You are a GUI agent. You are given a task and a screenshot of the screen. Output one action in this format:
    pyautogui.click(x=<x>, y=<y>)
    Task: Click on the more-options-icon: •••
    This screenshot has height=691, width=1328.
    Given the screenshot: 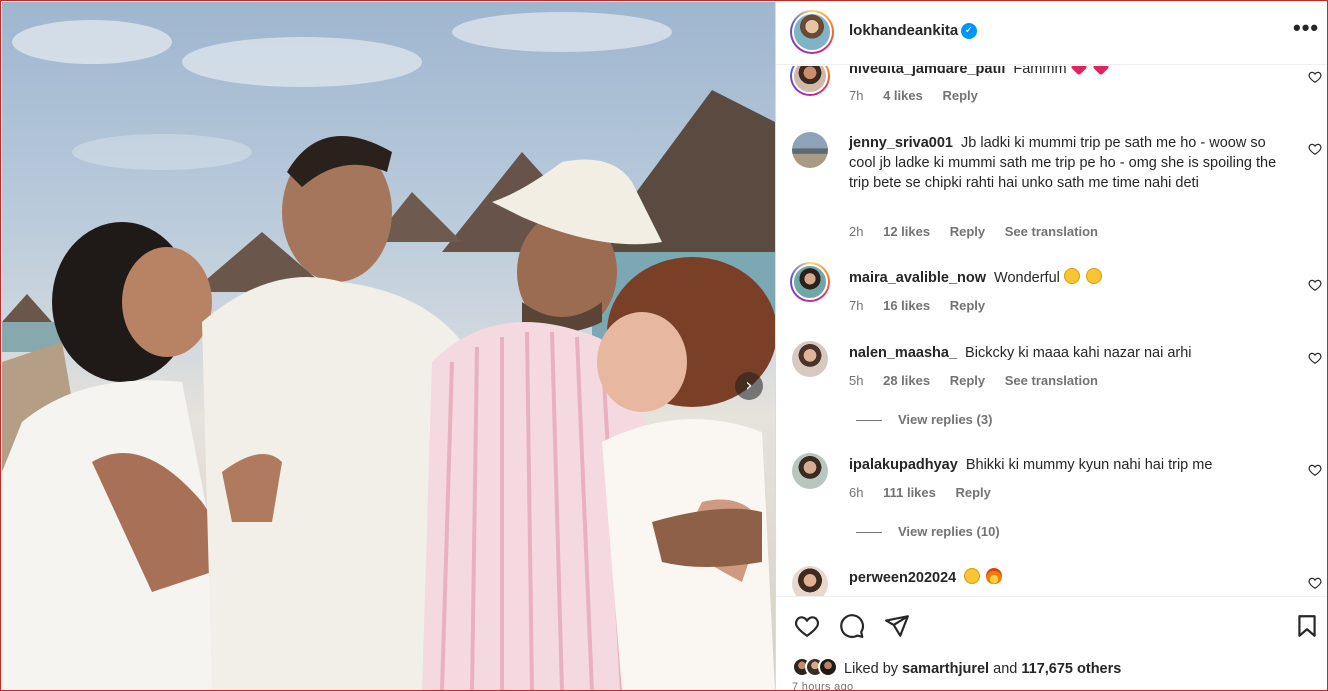 What is the action you would take?
    pyautogui.click(x=1306, y=28)
    